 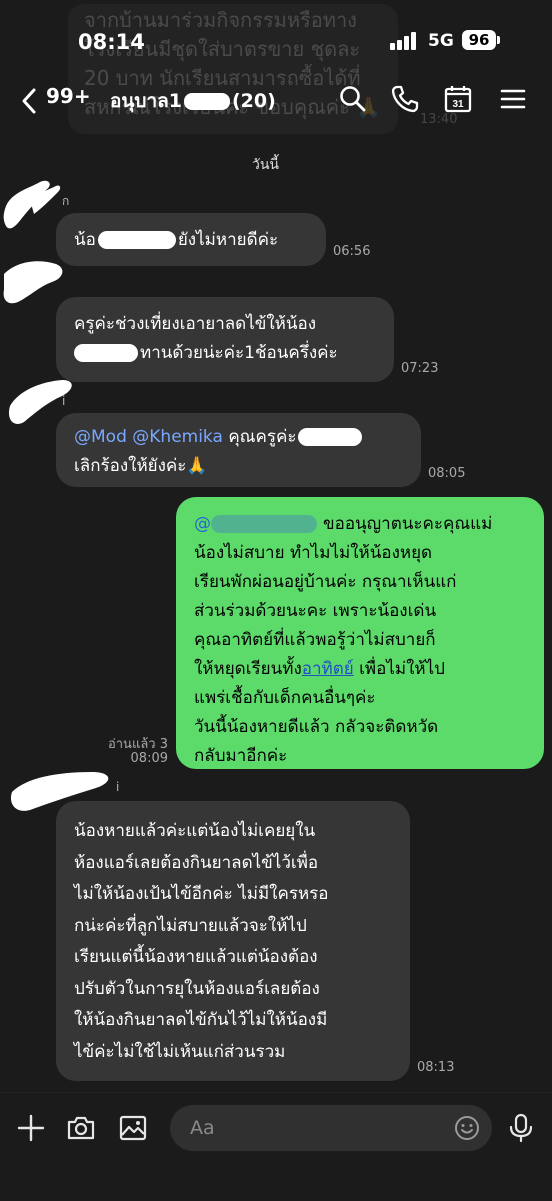 I want to click on message-text: ยังไม่หายดีค่ะ, so click(x=228, y=240).